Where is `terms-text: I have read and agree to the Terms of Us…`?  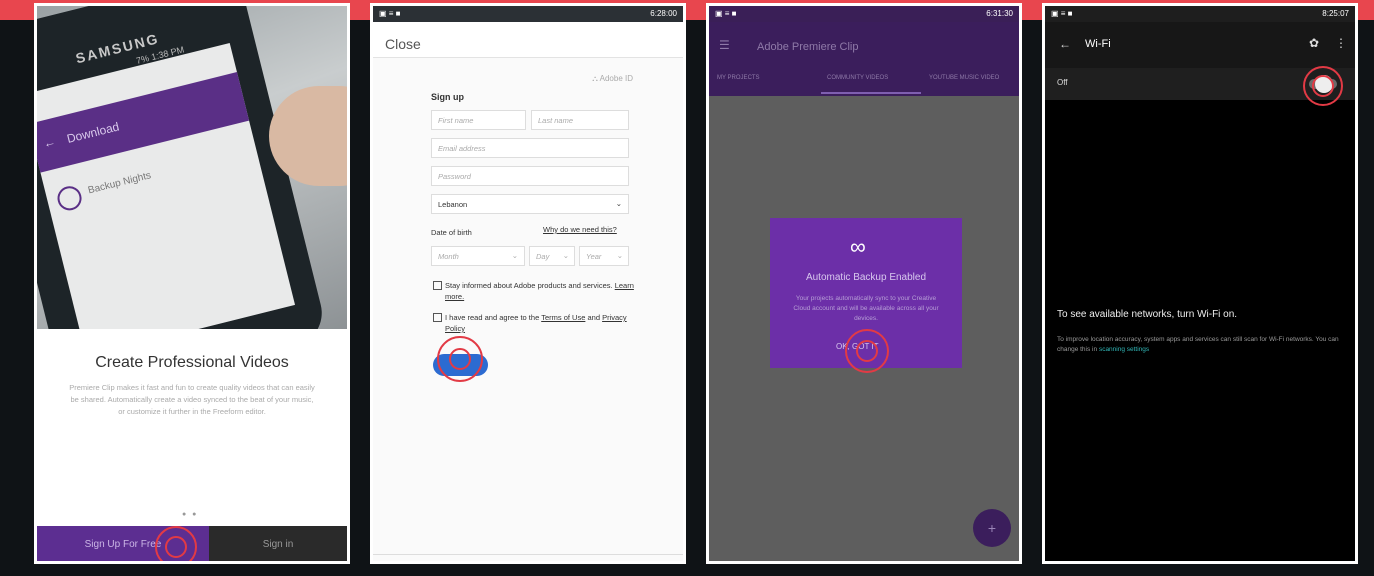
terms-text: I have read and agree to the Terms of Us… is located at coordinates (540, 323).